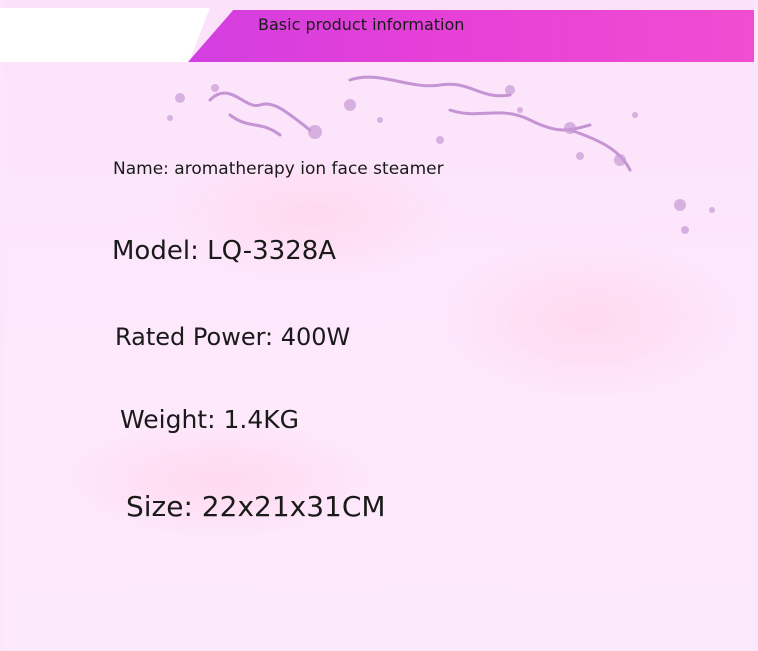 This screenshot has width=758, height=651. What do you see at coordinates (224, 251) in the screenshot?
I see `product-model: Model: LQ-3328A` at bounding box center [224, 251].